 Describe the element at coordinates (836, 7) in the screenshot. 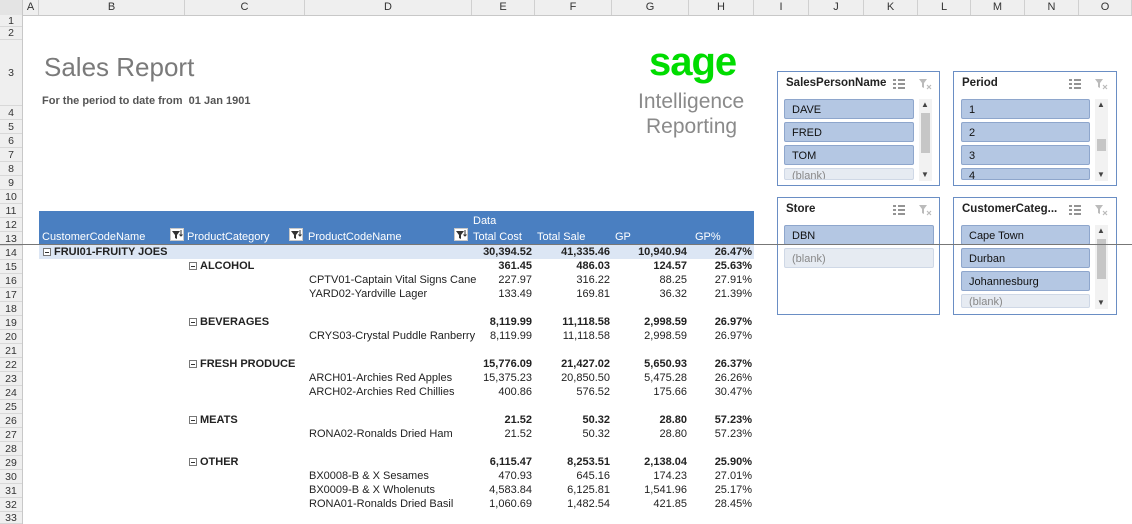

I see `column-header-j: J` at that location.